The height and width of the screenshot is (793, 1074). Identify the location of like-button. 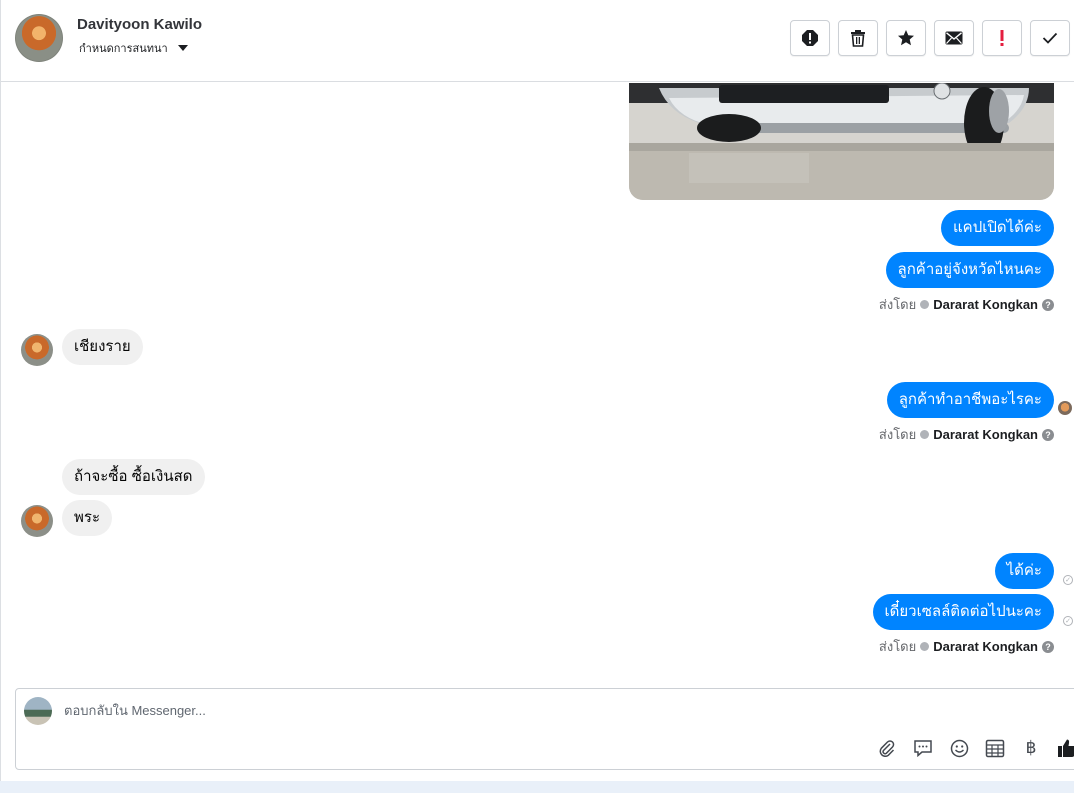
(1065, 748).